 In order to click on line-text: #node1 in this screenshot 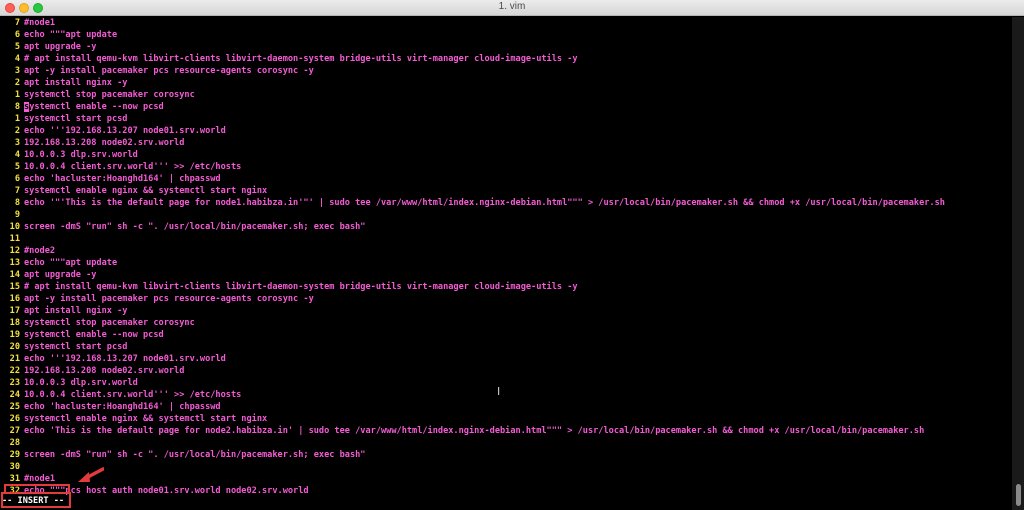, I will do `click(39, 23)`.